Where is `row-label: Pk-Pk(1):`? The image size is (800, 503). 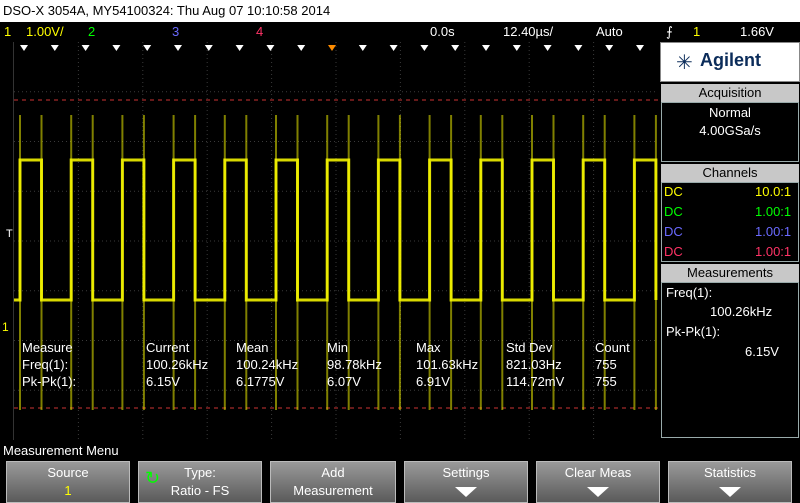 row-label: Pk-Pk(1): is located at coordinates (49, 381).